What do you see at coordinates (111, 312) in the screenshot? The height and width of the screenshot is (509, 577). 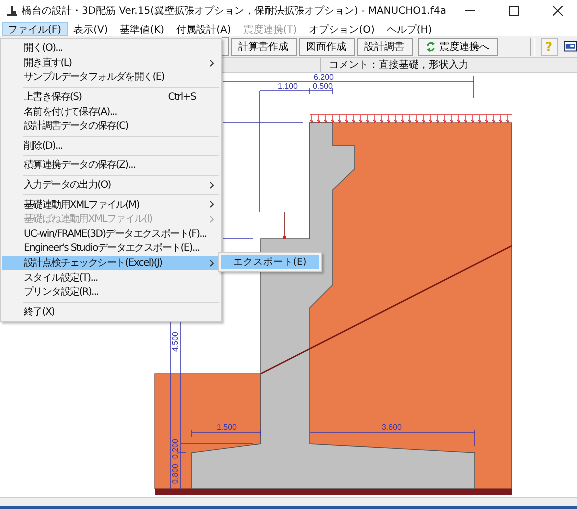 I see `menu-item: 終了(X)` at bounding box center [111, 312].